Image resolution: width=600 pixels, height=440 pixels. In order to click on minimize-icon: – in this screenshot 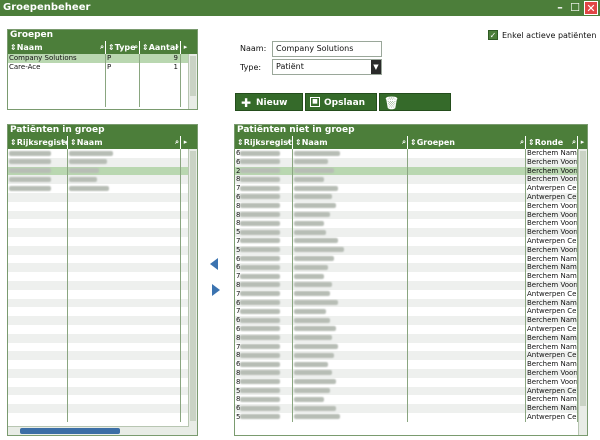, I will do `click(560, 8)`.